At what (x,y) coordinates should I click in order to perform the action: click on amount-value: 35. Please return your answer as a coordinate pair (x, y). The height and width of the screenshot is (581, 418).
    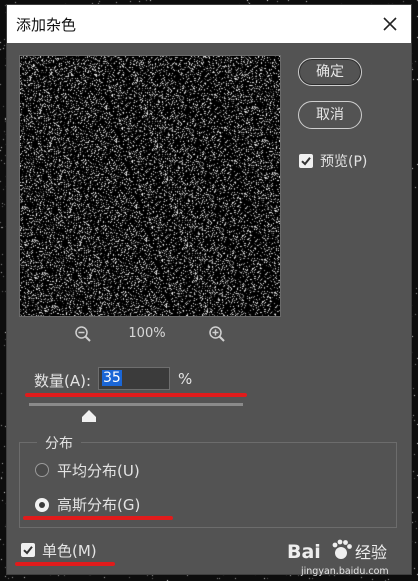
    Looking at the image, I should click on (112, 378).